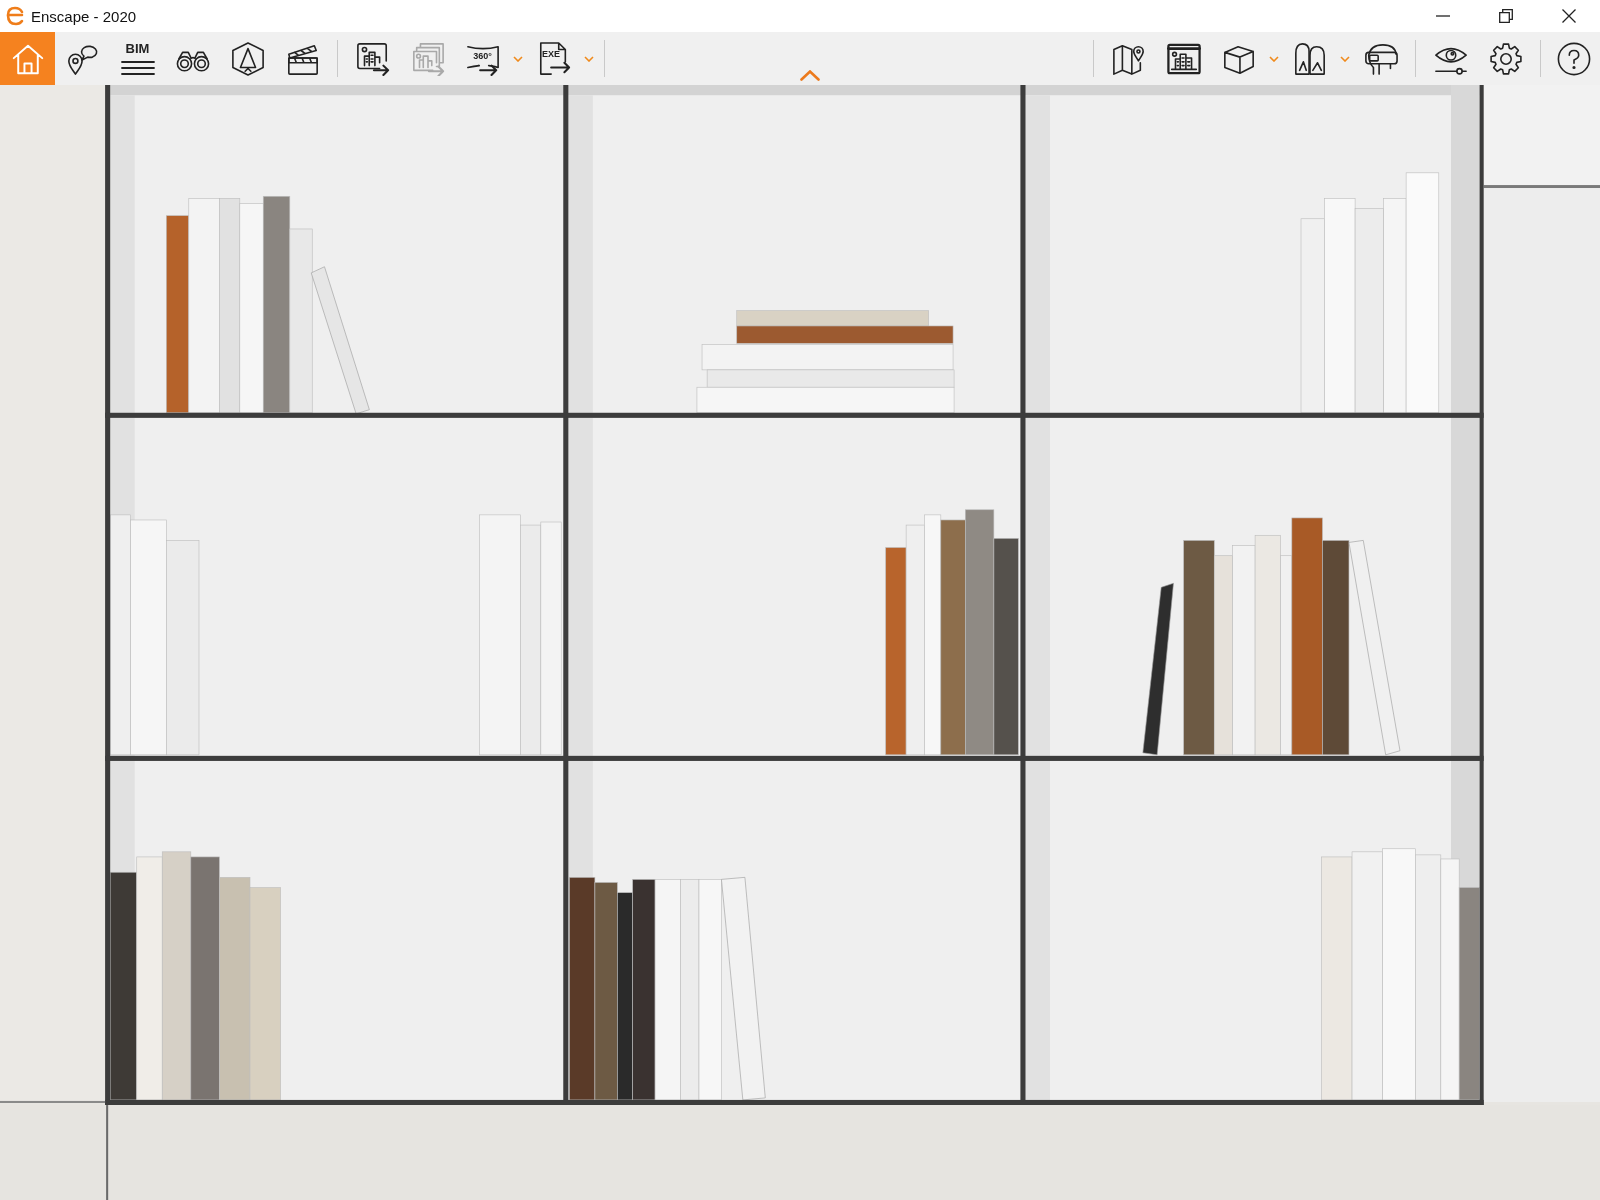  What do you see at coordinates (1574, 58) in the screenshot?
I see `help-icon` at bounding box center [1574, 58].